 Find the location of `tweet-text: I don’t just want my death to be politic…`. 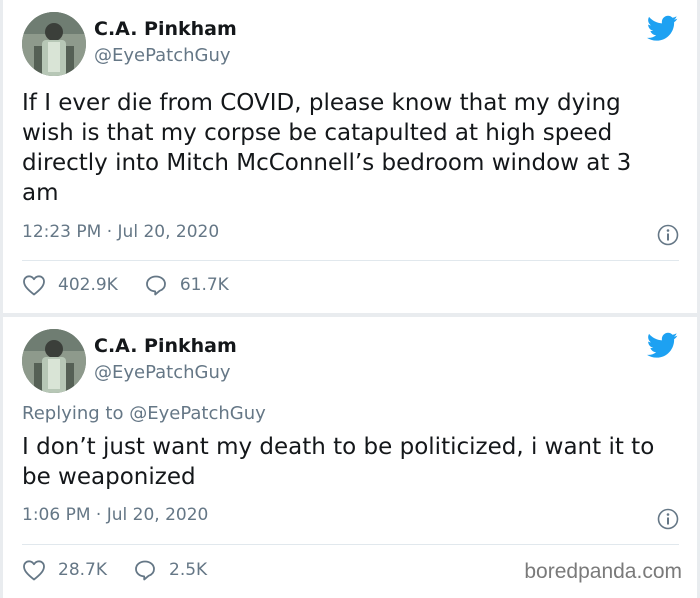

tweet-text: I don’t just want my death to be politic… is located at coordinates (338, 462).